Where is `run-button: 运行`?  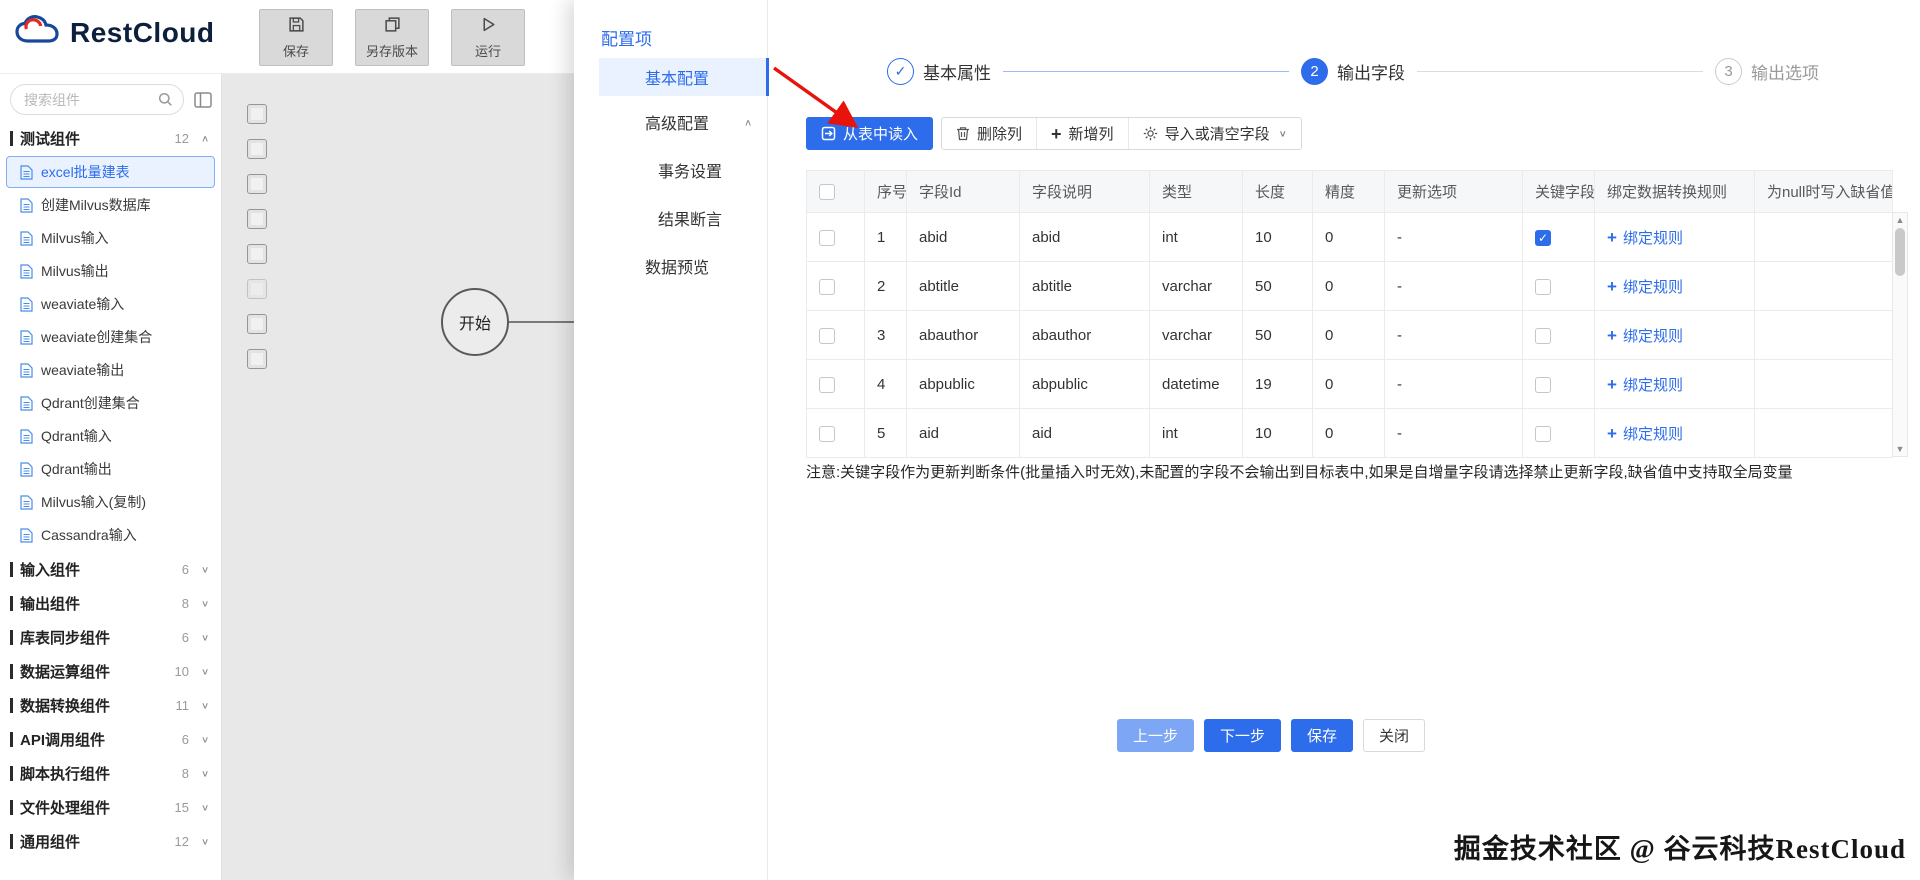 run-button: 运行 is located at coordinates (488, 37).